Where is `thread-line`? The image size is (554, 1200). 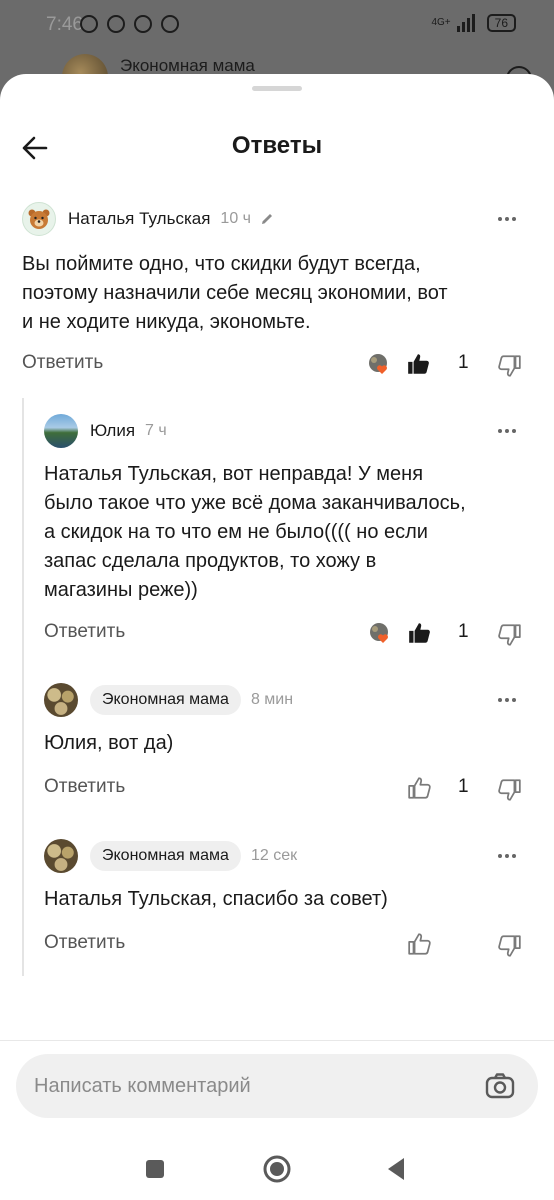 thread-line is located at coordinates (23, 687).